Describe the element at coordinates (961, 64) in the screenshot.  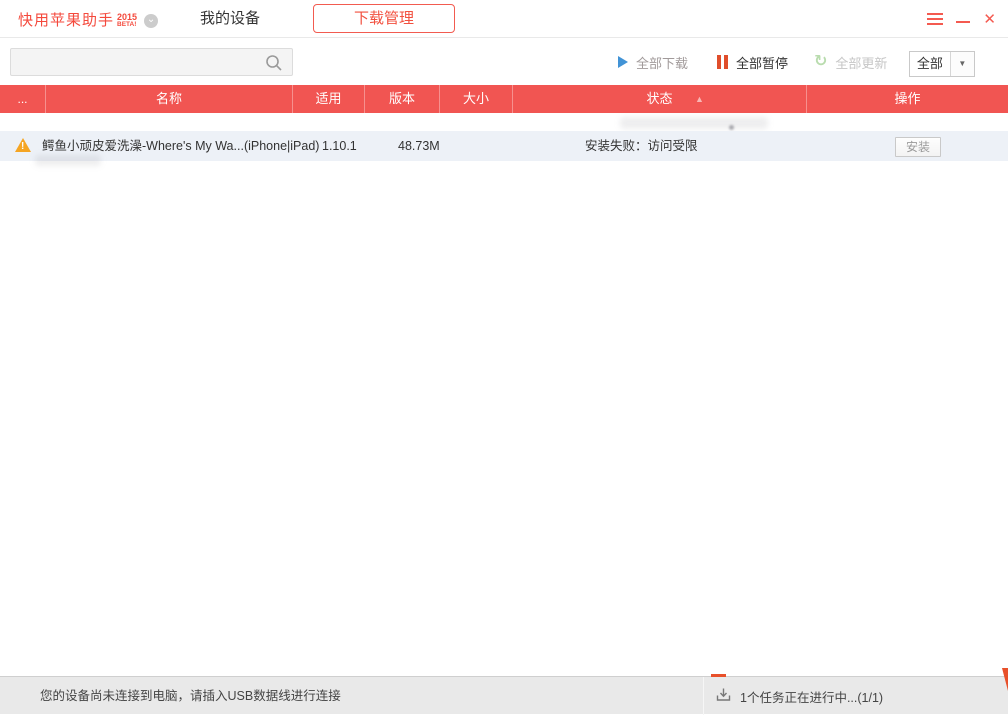
I see `chevron-down-icon: ▼` at that location.